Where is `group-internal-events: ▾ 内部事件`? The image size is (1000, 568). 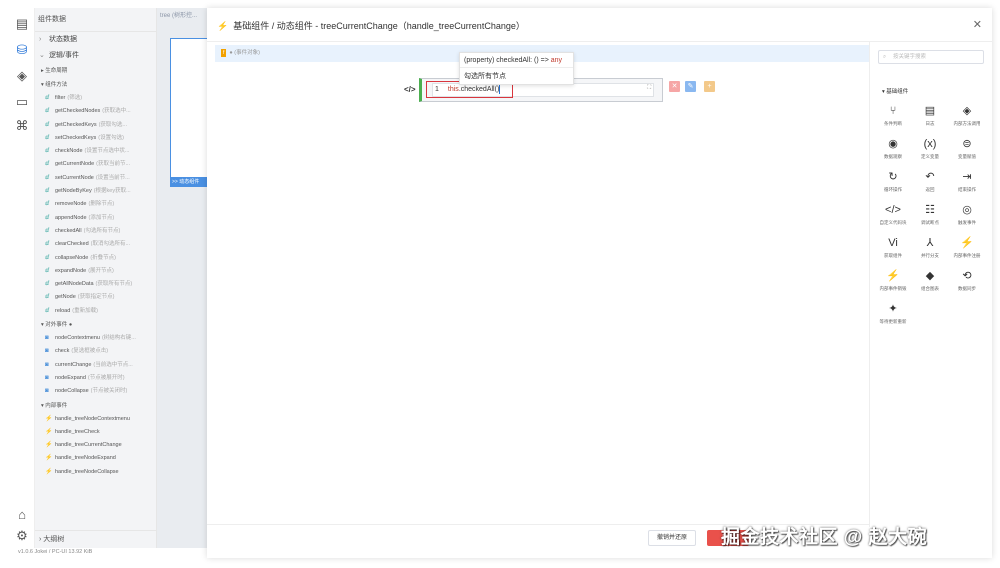 group-internal-events: ▾ 内部事件 is located at coordinates (95, 406).